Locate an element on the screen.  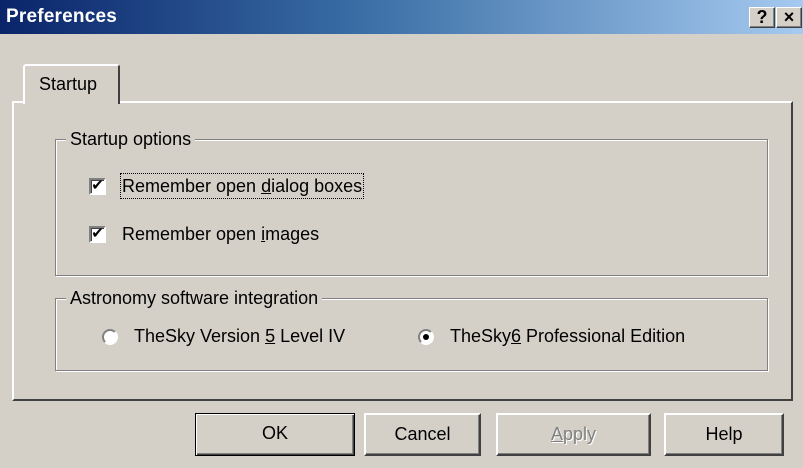
tab-startup-label: Startup is located at coordinates (68, 84).